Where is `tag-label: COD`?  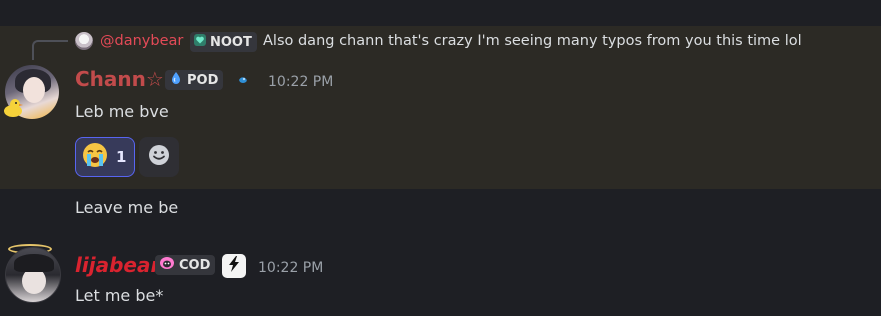 tag-label: COD is located at coordinates (195, 265).